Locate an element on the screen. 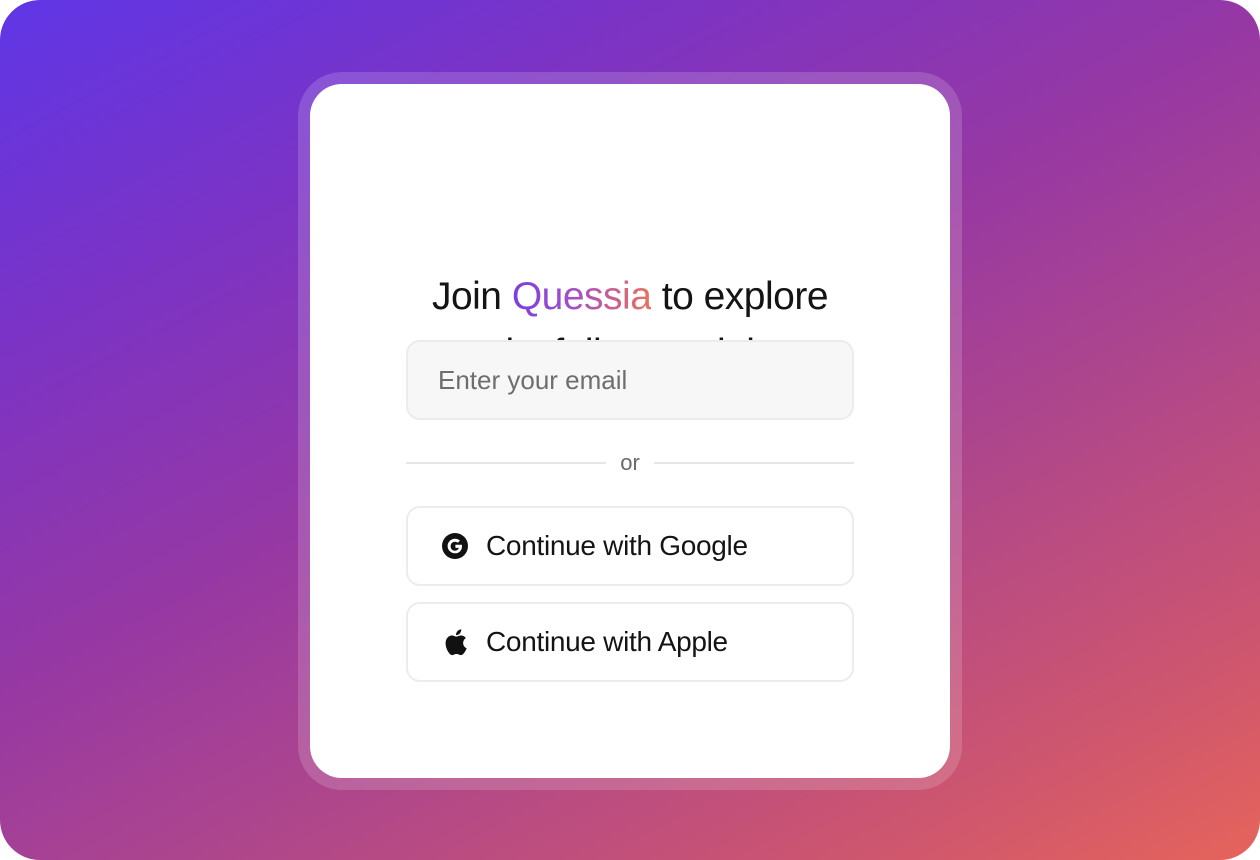 Image resolution: width=1260 pixels, height=860 pixels. apple-icon is located at coordinates (455, 642).